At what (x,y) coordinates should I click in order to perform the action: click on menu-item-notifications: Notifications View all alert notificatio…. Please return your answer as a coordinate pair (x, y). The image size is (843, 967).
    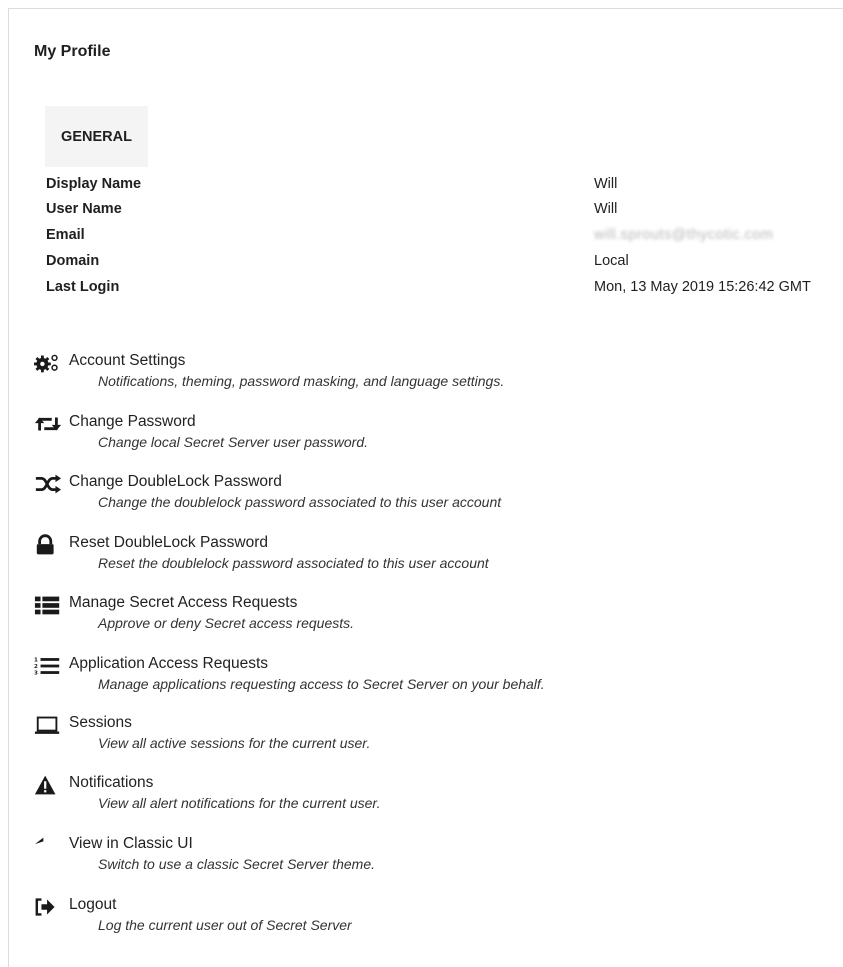
    Looking at the image, I should click on (434, 800).